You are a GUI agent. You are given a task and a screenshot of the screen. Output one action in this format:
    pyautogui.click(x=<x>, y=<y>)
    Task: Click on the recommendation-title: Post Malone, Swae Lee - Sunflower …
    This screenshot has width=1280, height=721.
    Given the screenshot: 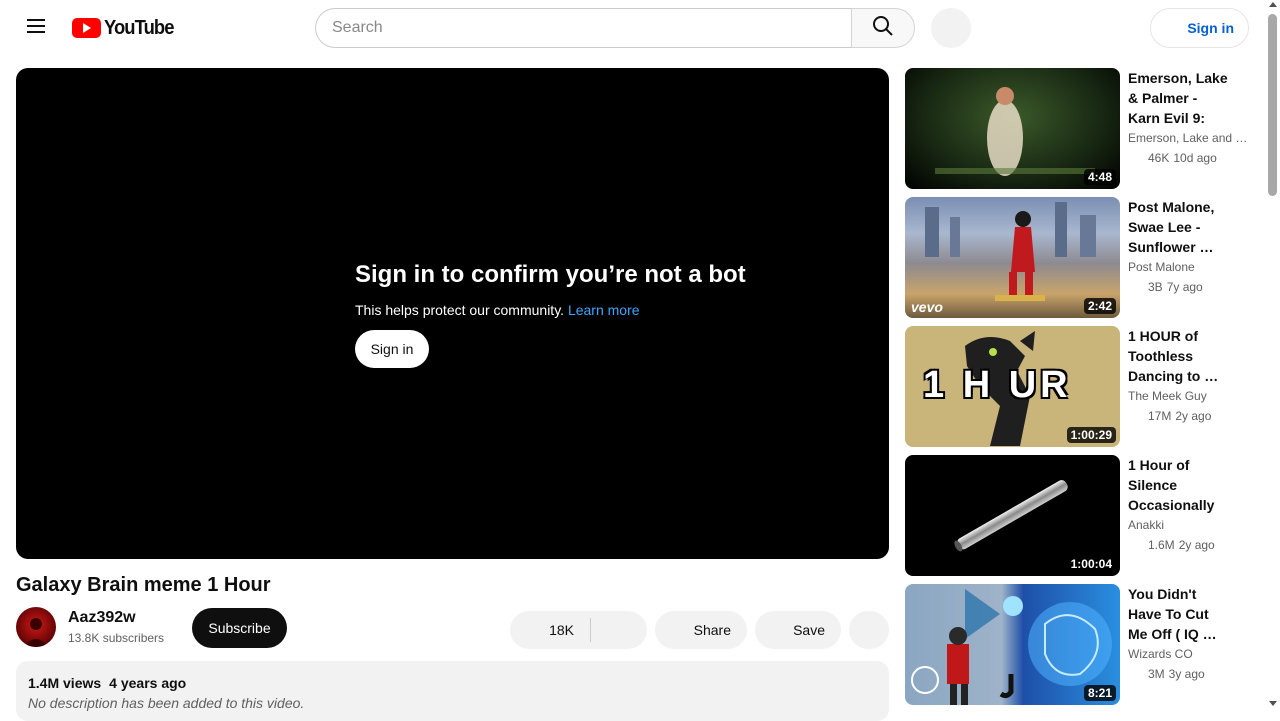 What is the action you would take?
    pyautogui.click(x=1178, y=227)
    